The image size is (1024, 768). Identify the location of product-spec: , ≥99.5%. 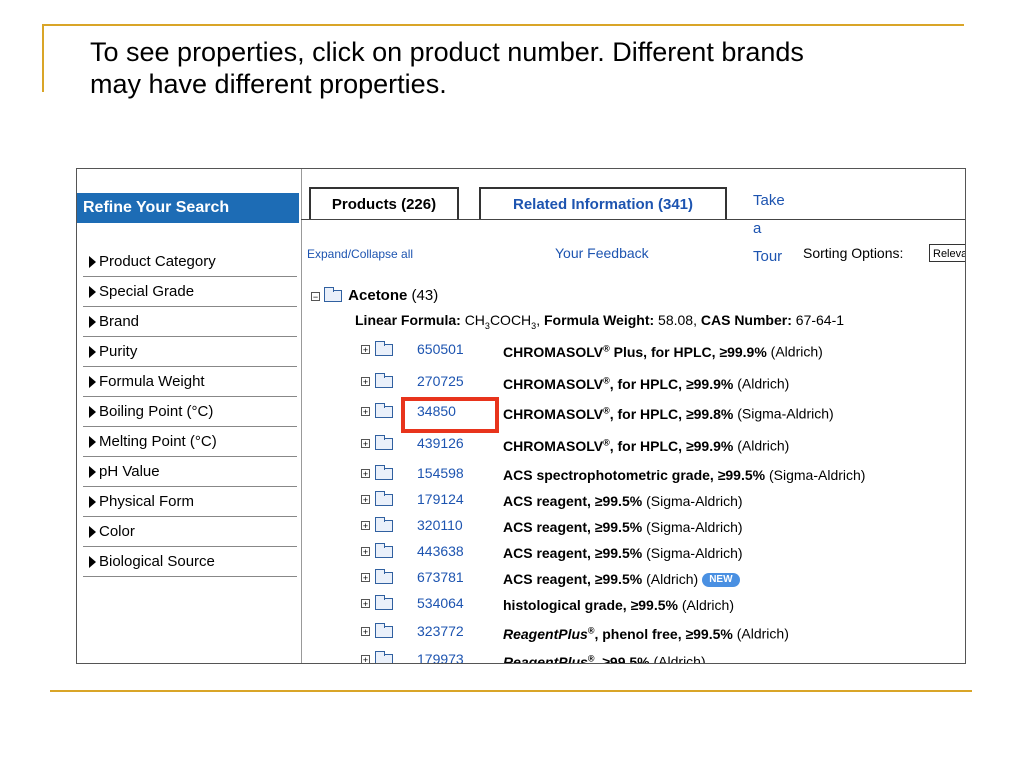
(622, 658).